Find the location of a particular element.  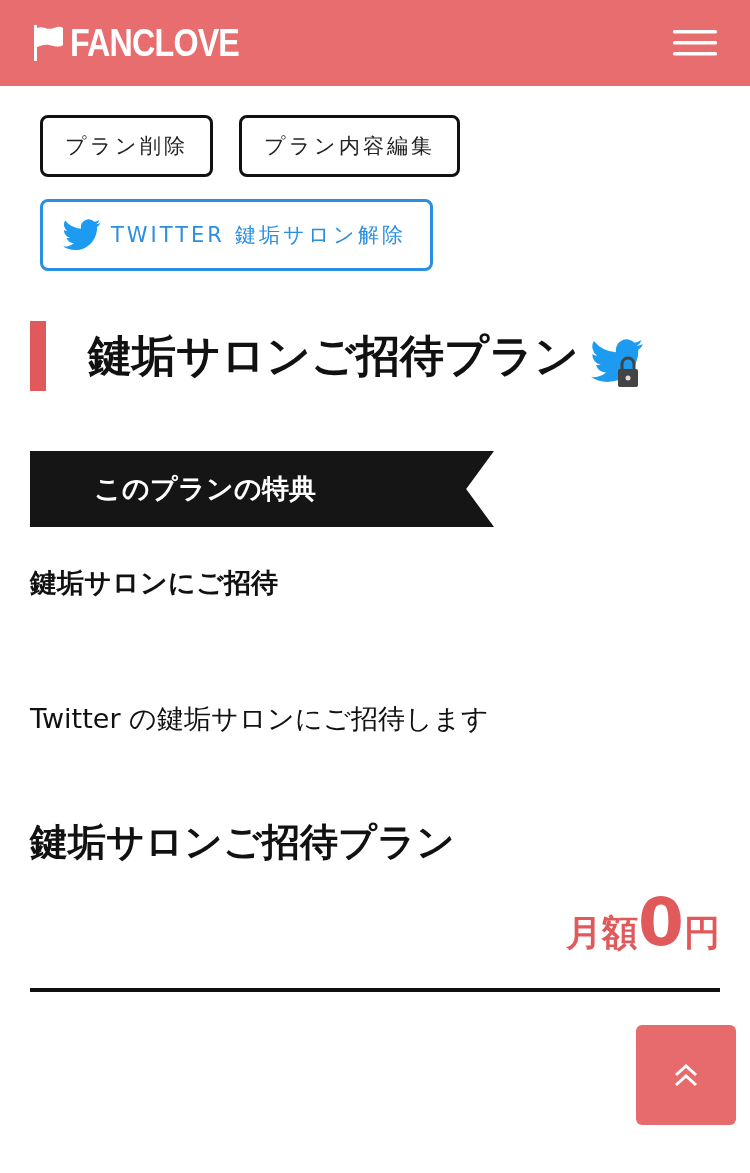

benefit-heading: 鍵垢サロンにご招待 is located at coordinates (154, 583).